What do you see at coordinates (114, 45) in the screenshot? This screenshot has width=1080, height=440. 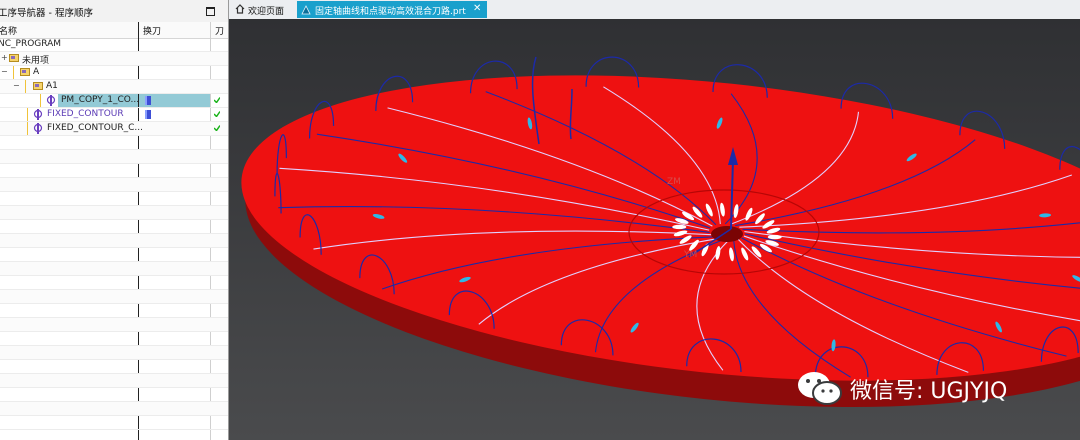 I see `tree-row-nc-program: NC_PROGRAM` at bounding box center [114, 45].